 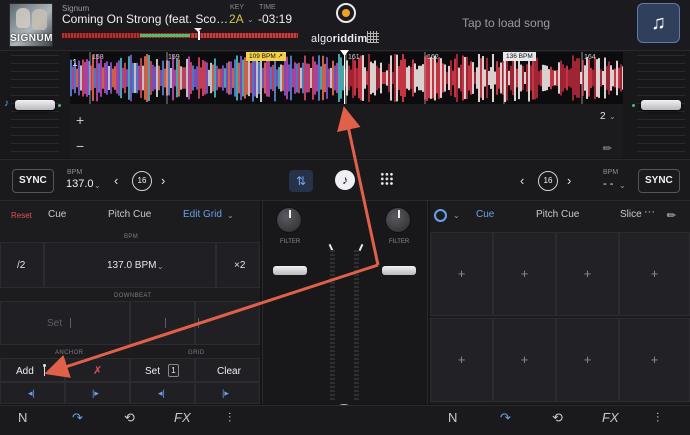 What do you see at coordinates (346, 13) in the screenshot?
I see `record-button` at bounding box center [346, 13].